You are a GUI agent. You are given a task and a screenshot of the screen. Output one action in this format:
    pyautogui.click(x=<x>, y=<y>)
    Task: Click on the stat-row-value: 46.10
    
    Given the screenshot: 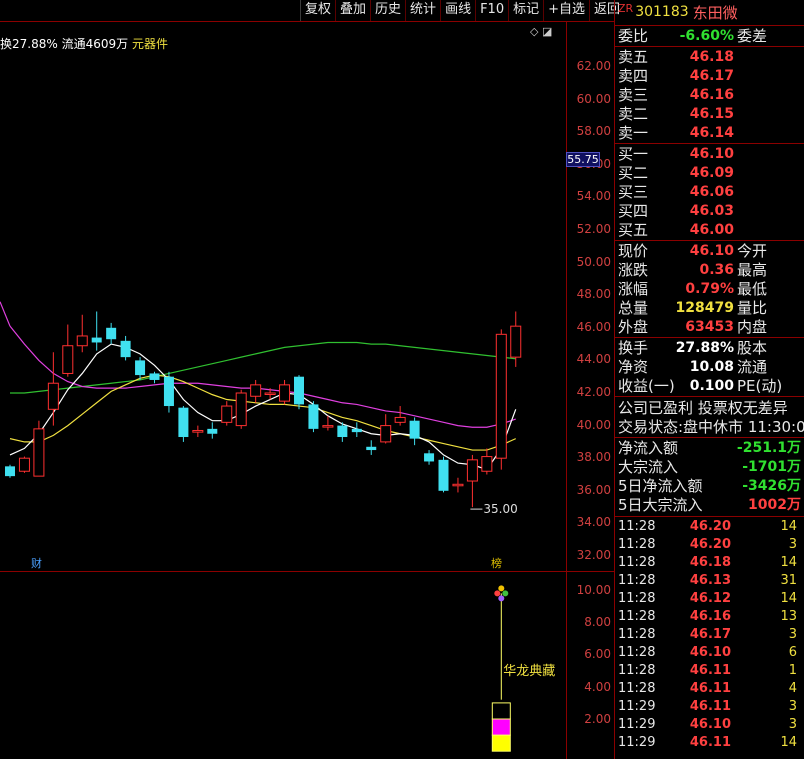 What is the action you would take?
    pyautogui.click(x=711, y=251)
    